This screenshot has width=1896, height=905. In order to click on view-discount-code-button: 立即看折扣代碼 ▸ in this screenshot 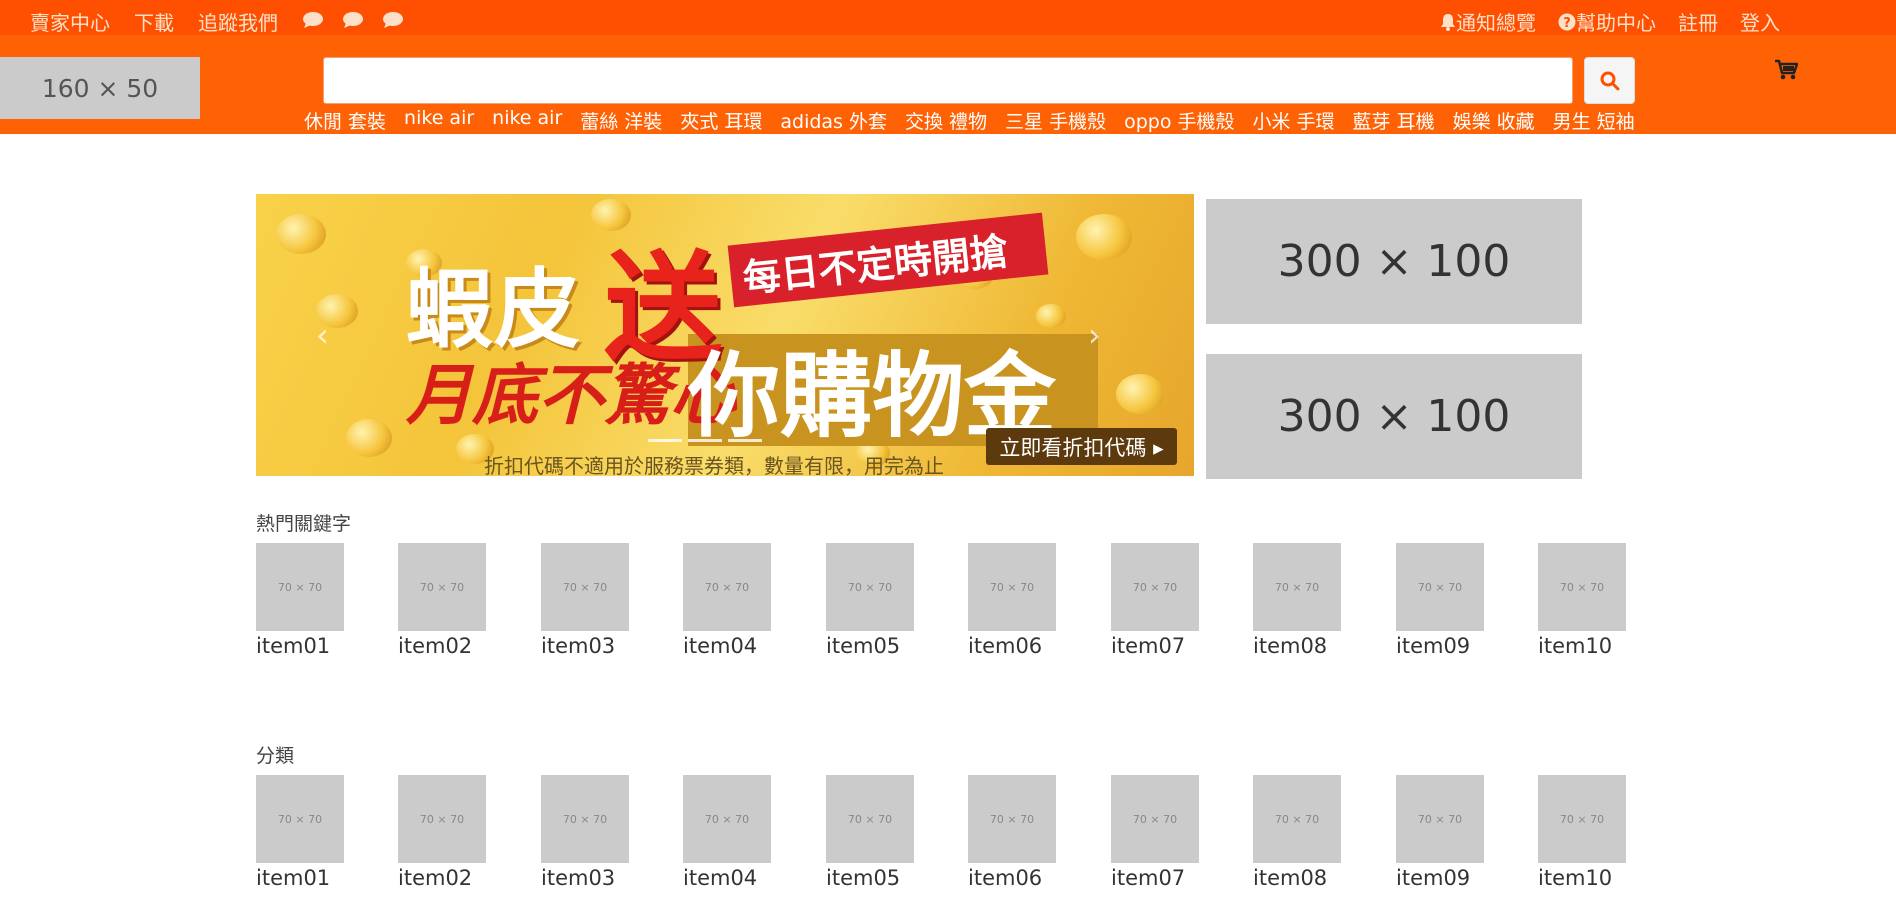, I will do `click(1081, 446)`.